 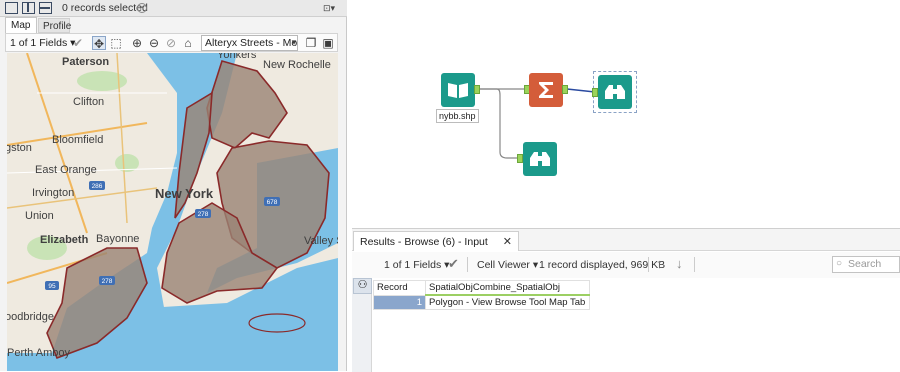 What do you see at coordinates (626, 240) in the screenshot?
I see `results-tab-bar: Results - Browse (6) - Input ✕` at bounding box center [626, 240].